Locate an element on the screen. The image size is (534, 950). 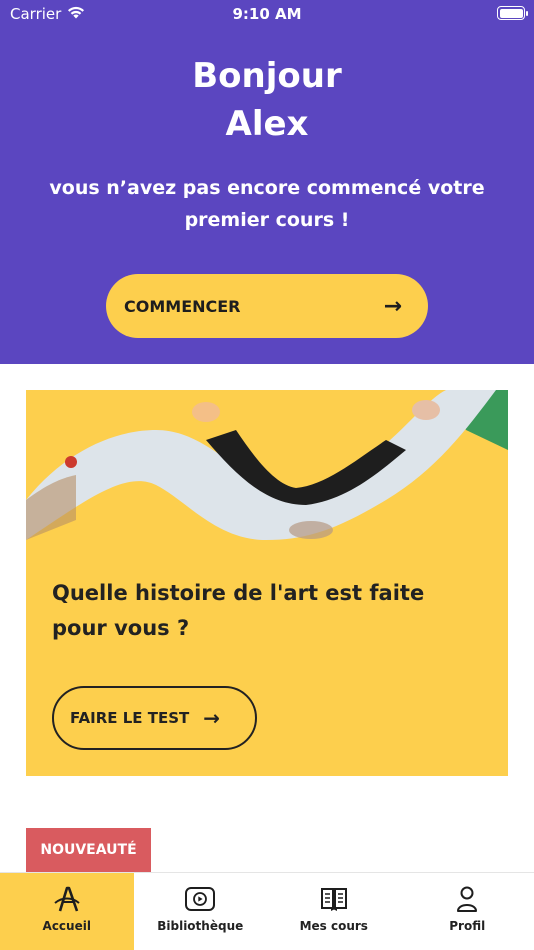
status-bar: Carrier 9:10 AM is located at coordinates (267, 14).